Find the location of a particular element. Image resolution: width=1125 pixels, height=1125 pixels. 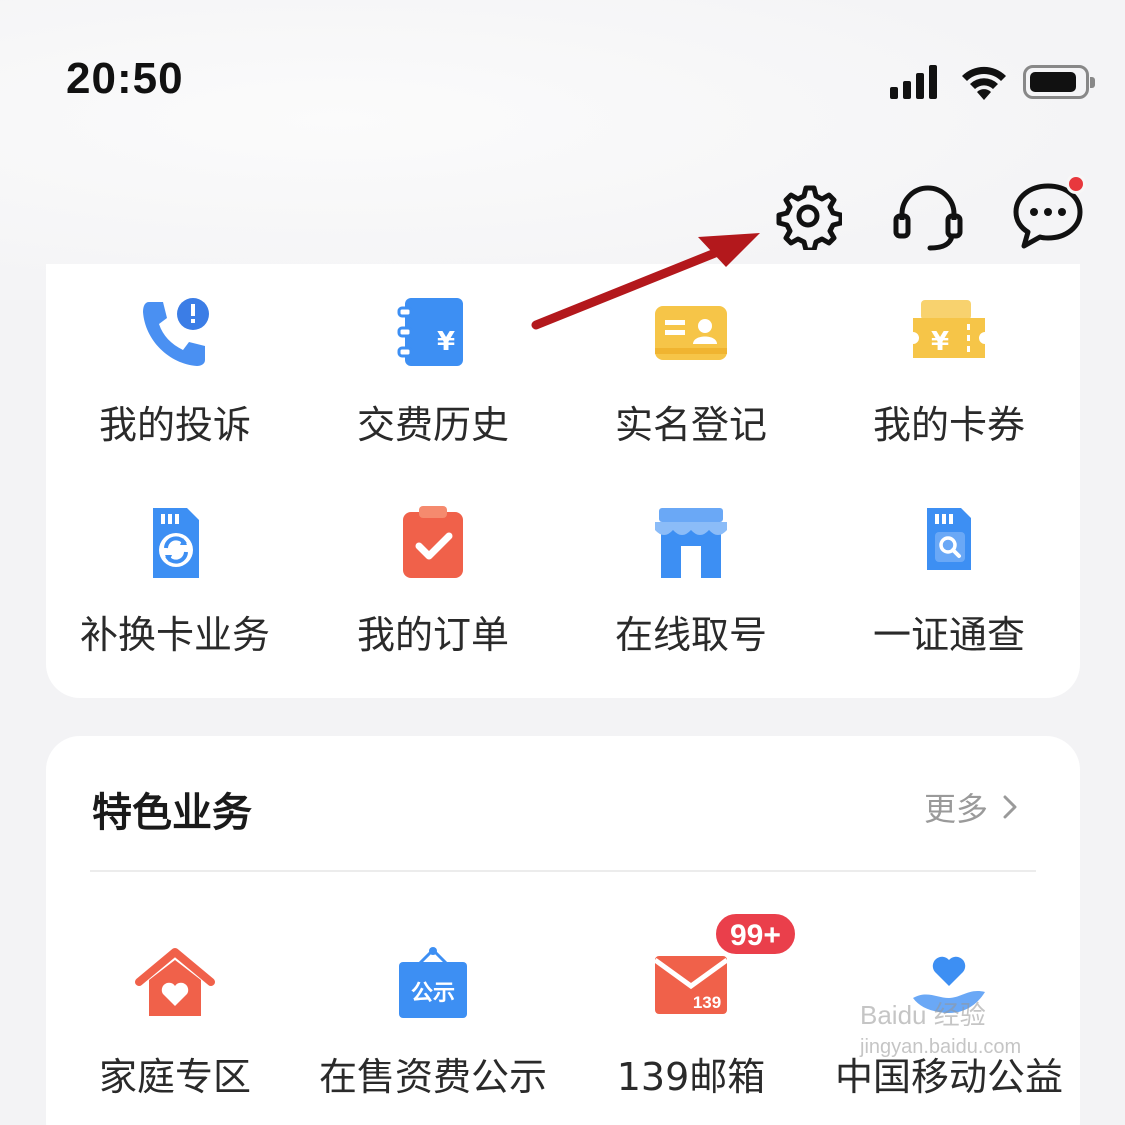

more-link: 更多 is located at coordinates (971, 807).